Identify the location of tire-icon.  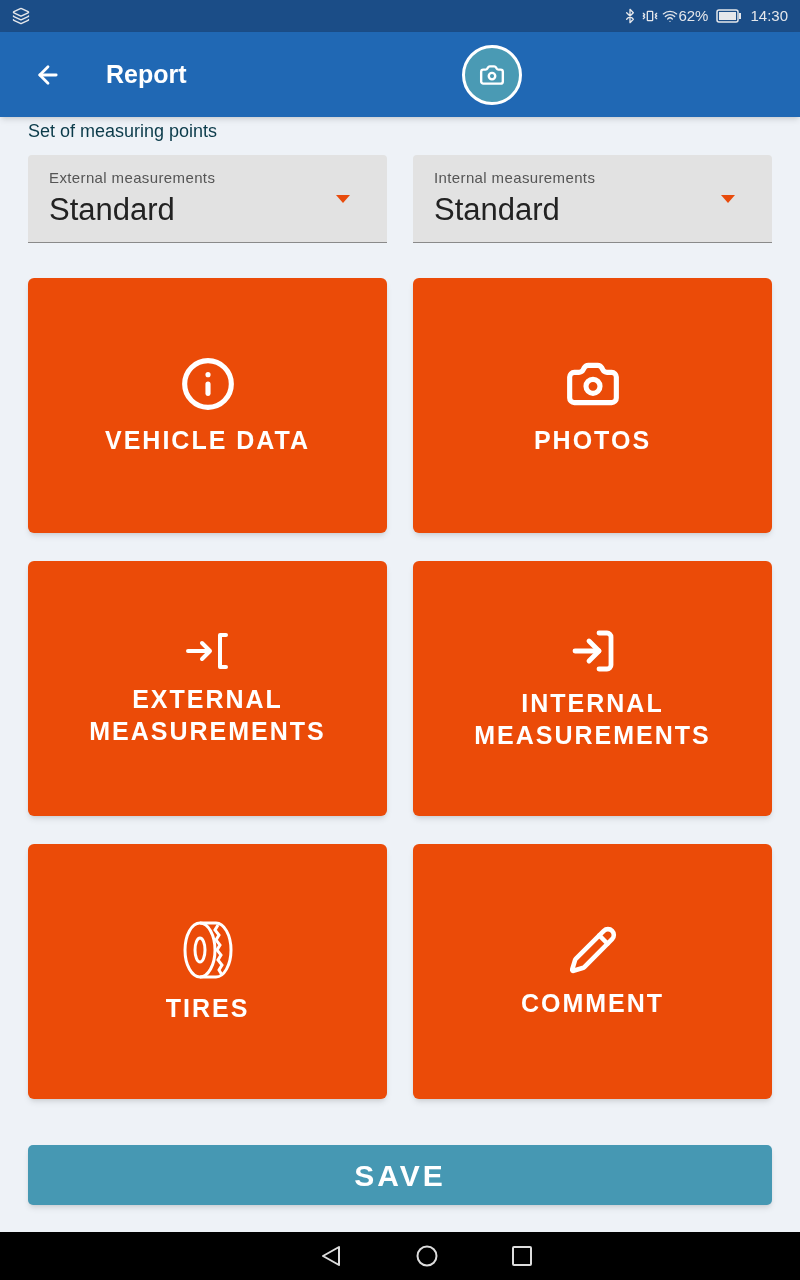
(207, 949).